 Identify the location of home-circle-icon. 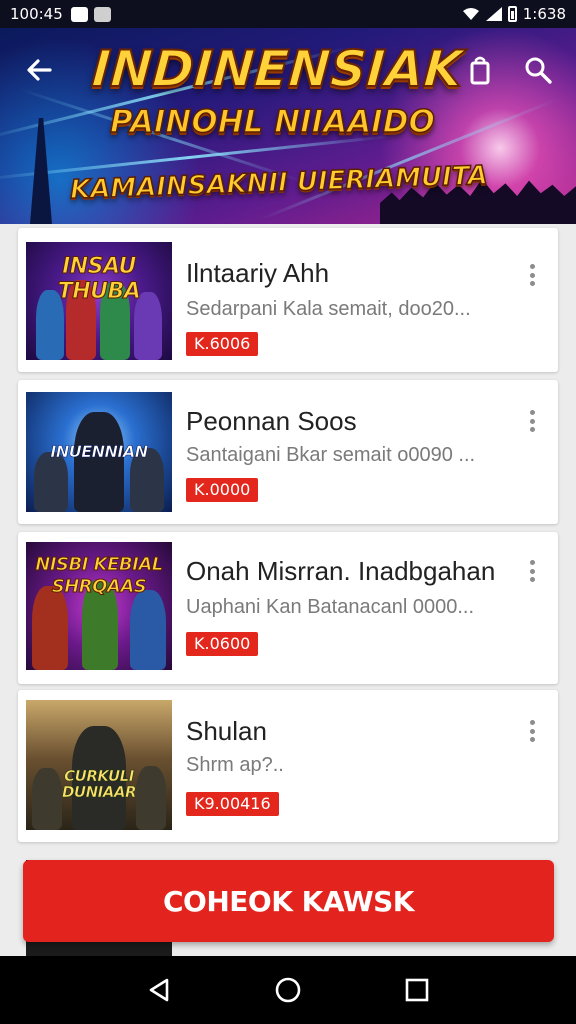
(288, 990).